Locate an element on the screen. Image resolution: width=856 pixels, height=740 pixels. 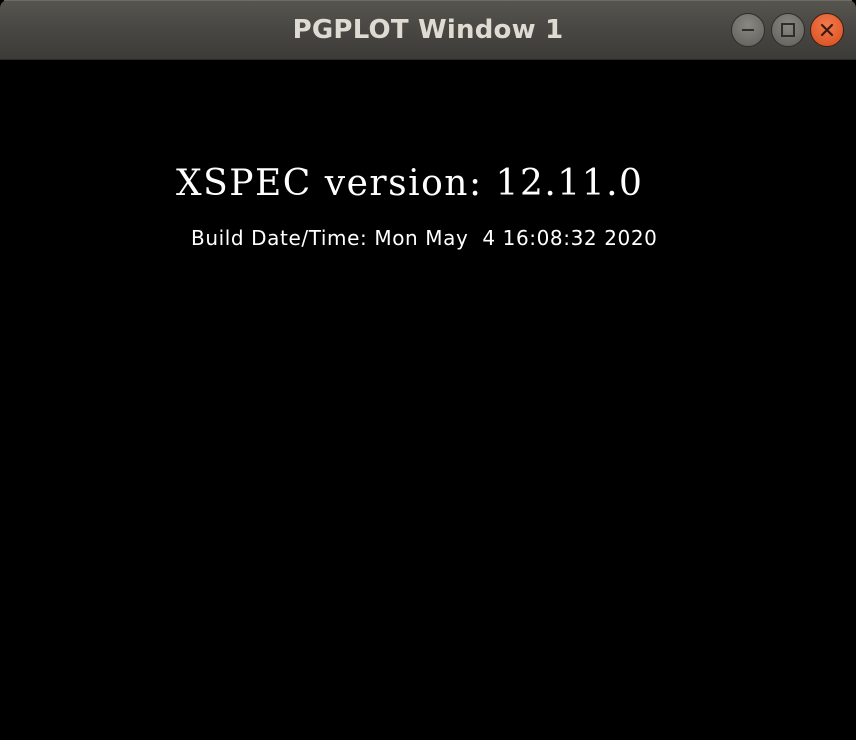
title-bar: PGPLOT Window 1 is located at coordinates (428, 30).